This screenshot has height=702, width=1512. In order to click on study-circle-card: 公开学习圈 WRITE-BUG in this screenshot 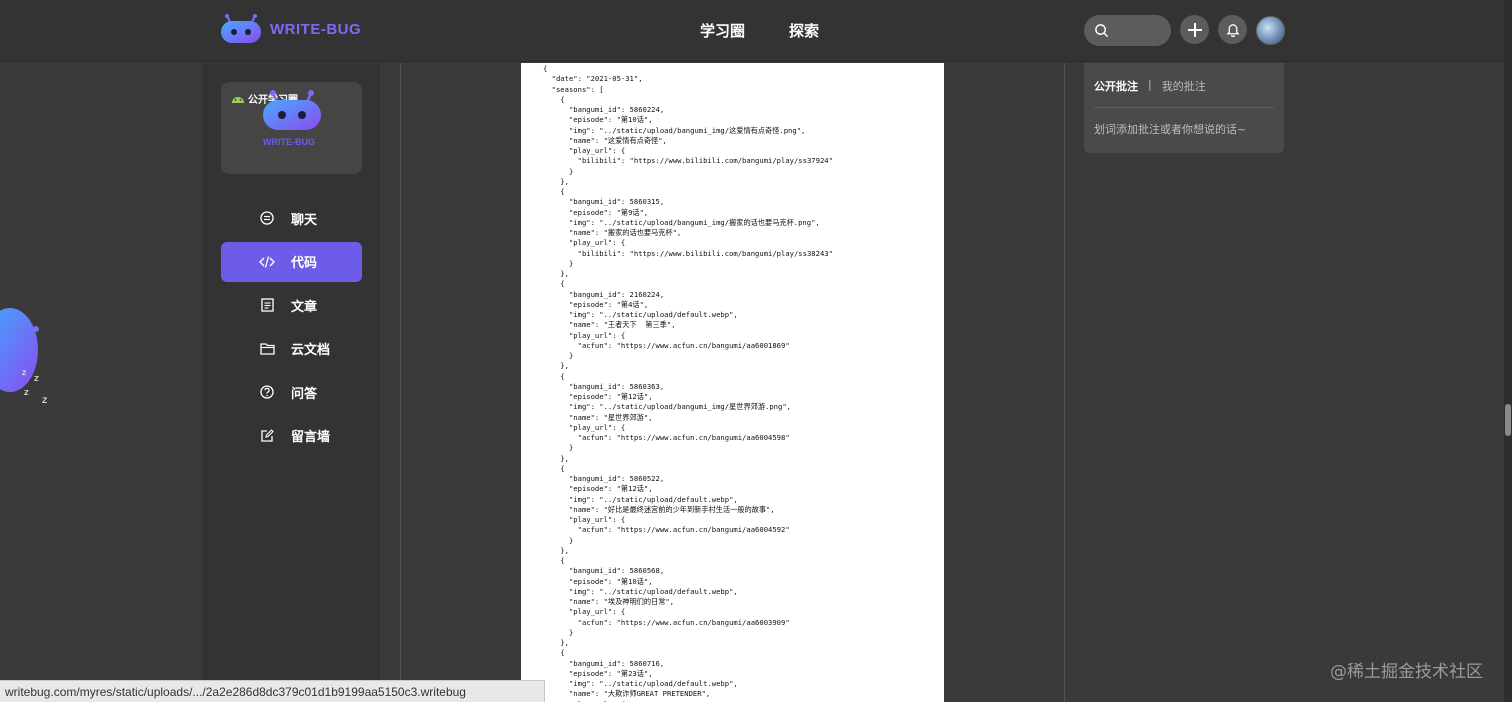, I will do `click(291, 128)`.